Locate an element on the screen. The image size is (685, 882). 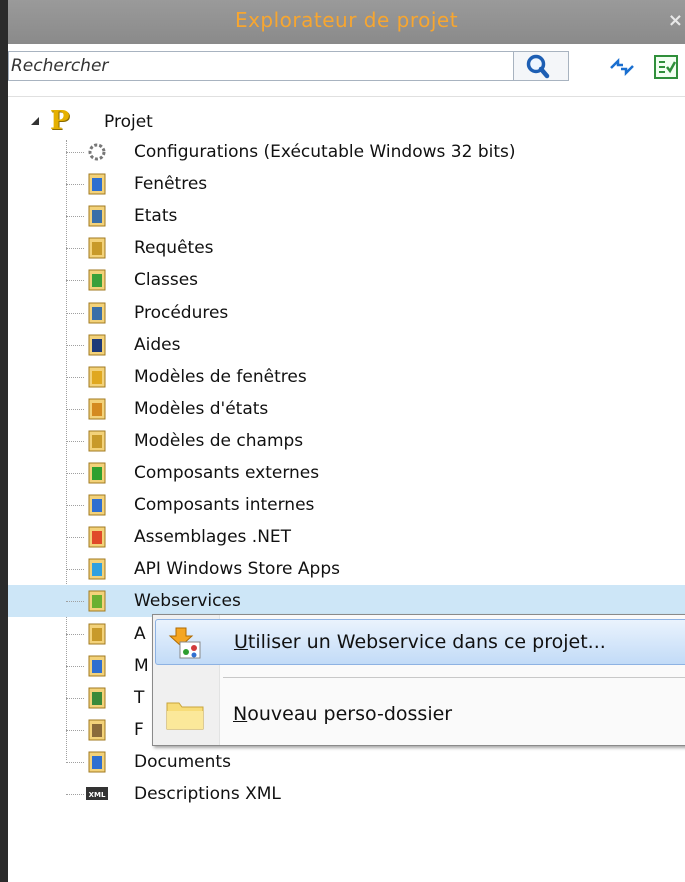
svg-text: XML is located at coordinates (97, 795).